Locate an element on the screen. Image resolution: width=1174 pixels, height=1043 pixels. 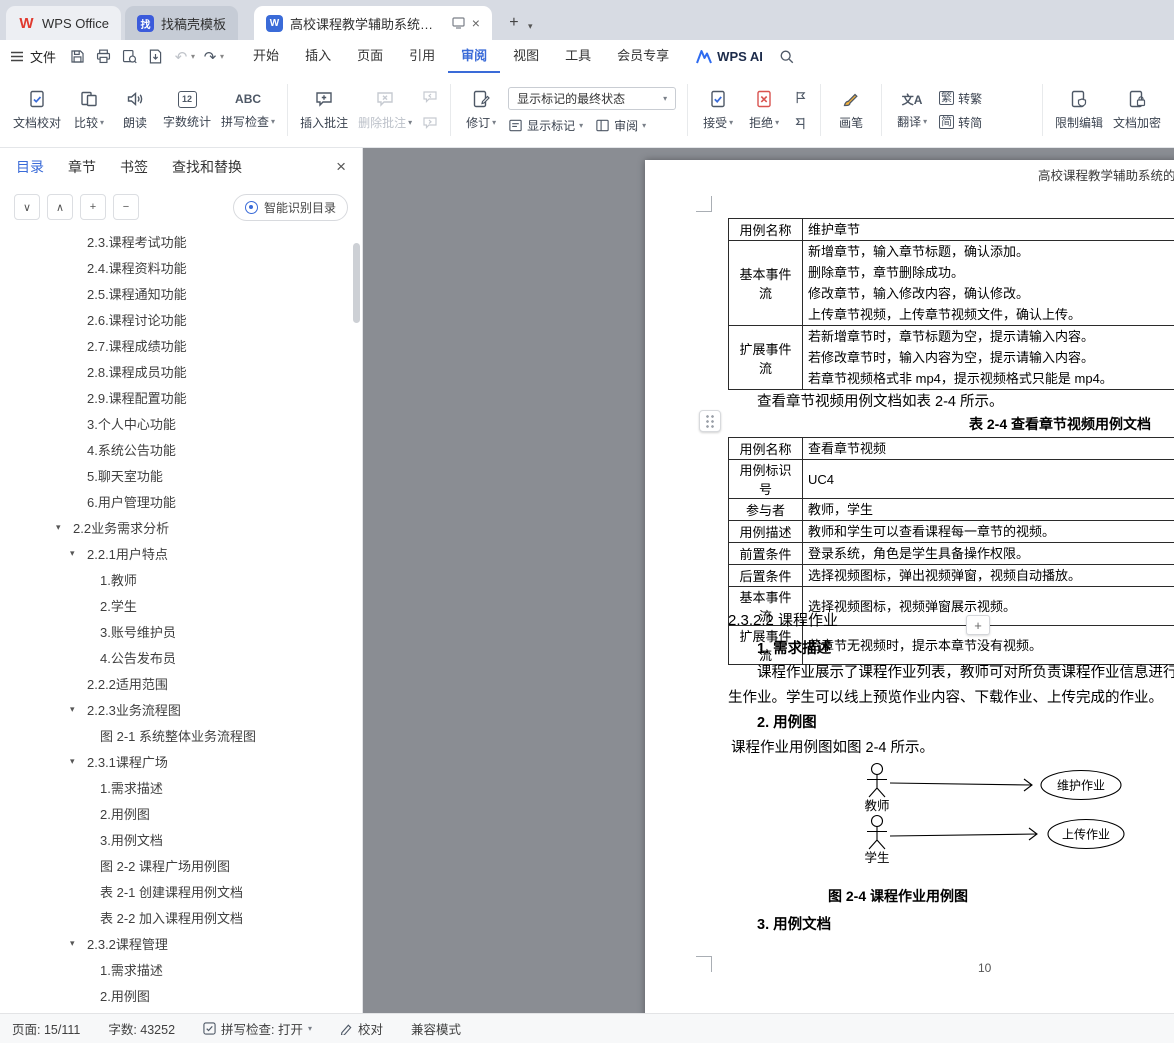
to-simplified-button: 简 转简 is located at coordinates (960, 122).